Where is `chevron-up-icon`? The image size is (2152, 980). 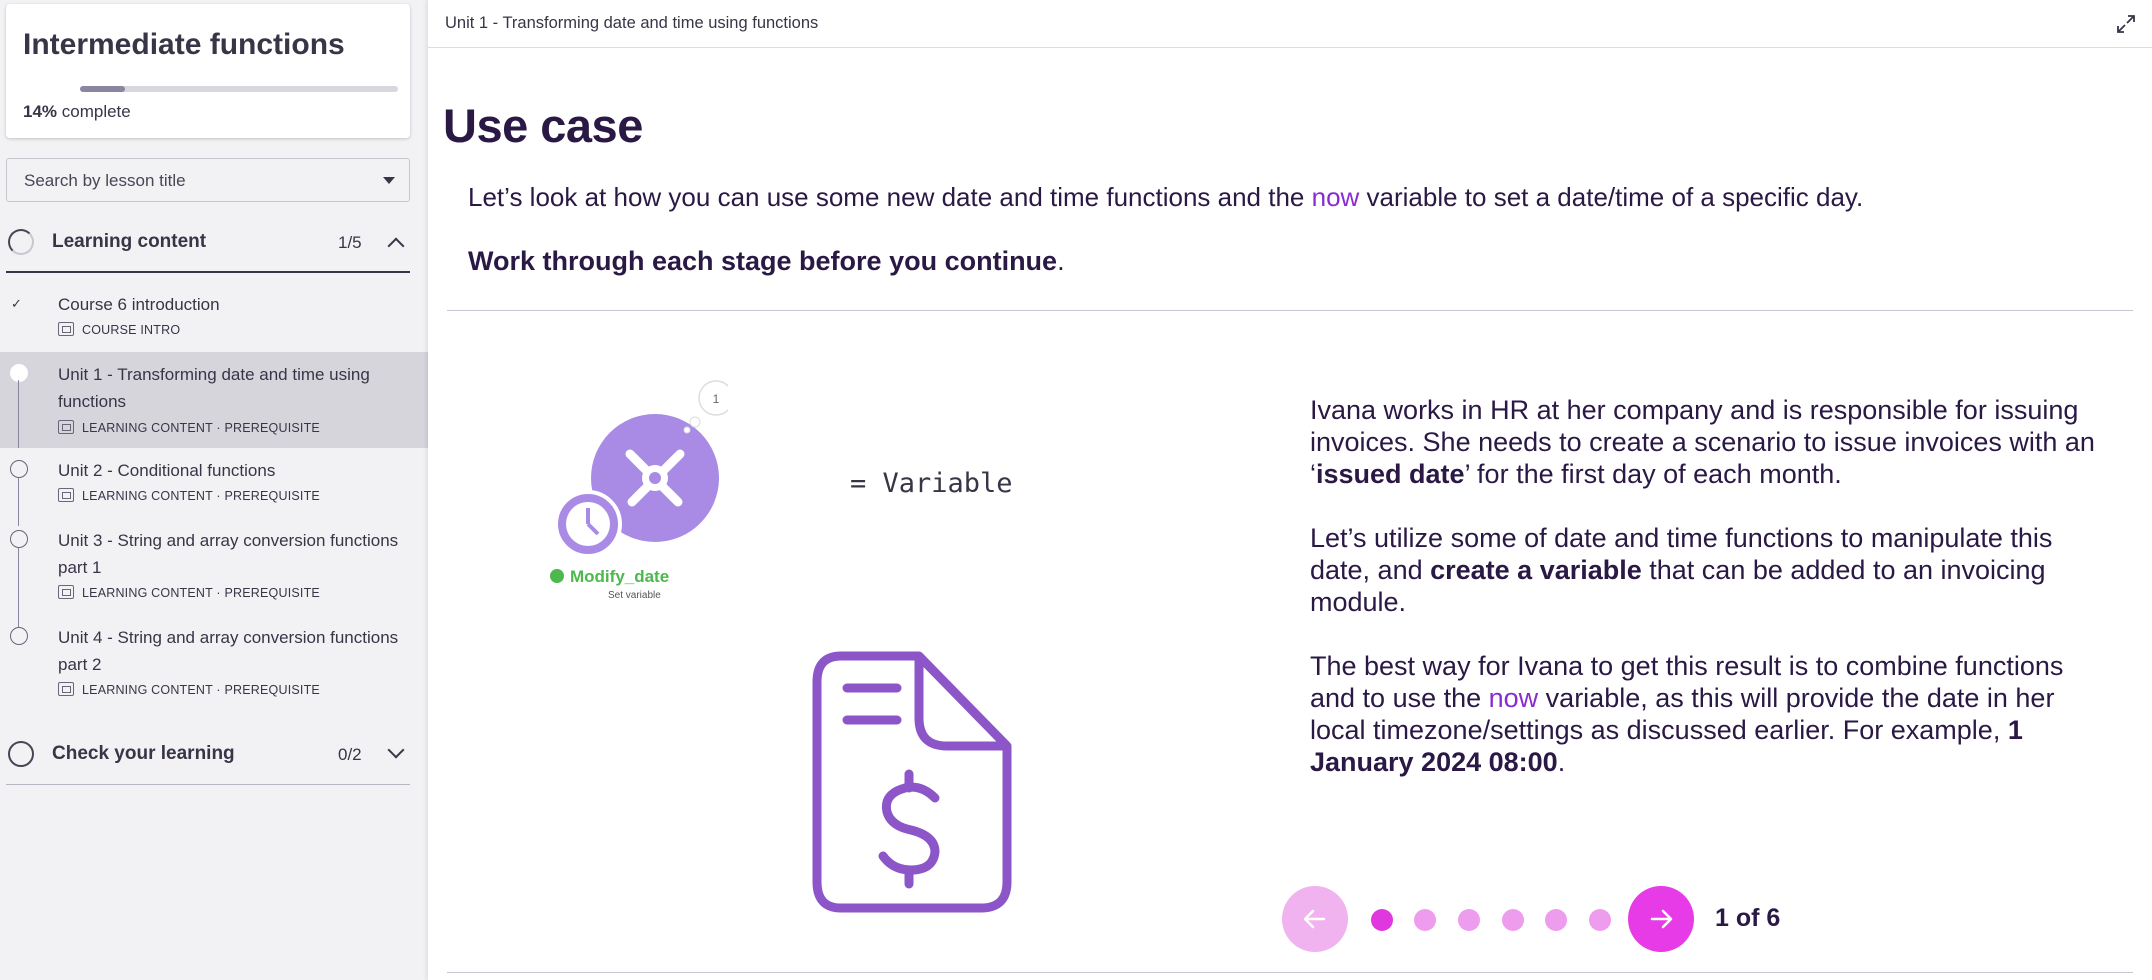 chevron-up-icon is located at coordinates (396, 246).